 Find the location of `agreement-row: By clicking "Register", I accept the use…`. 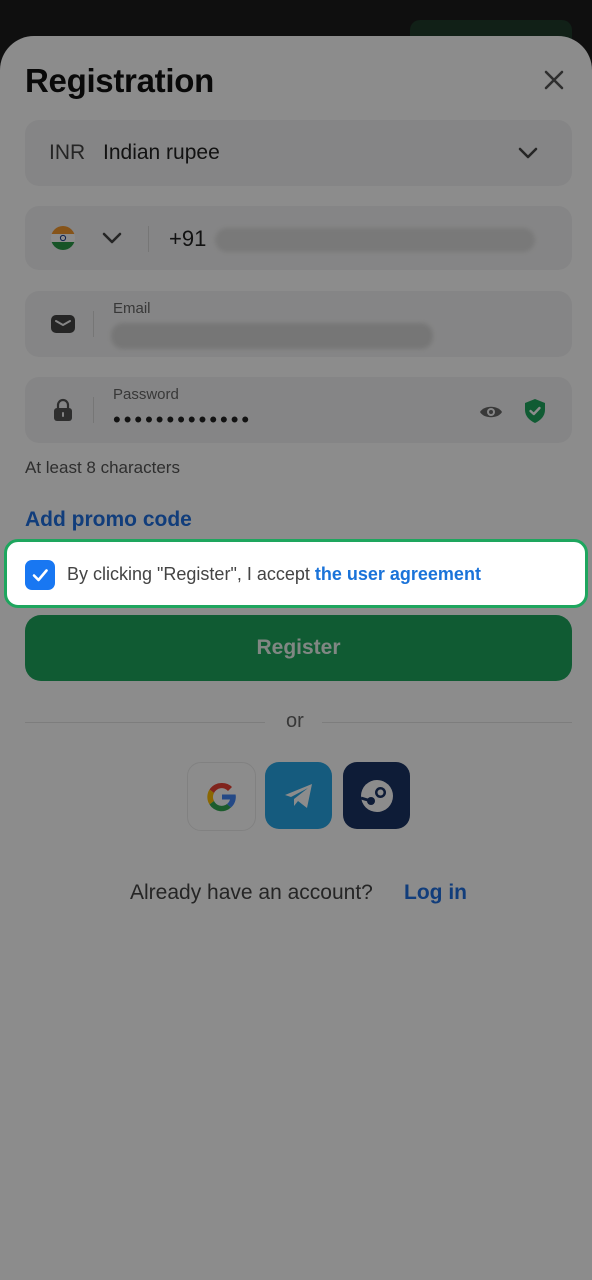

agreement-row: By clicking "Register", I accept the use… is located at coordinates (296, 573).